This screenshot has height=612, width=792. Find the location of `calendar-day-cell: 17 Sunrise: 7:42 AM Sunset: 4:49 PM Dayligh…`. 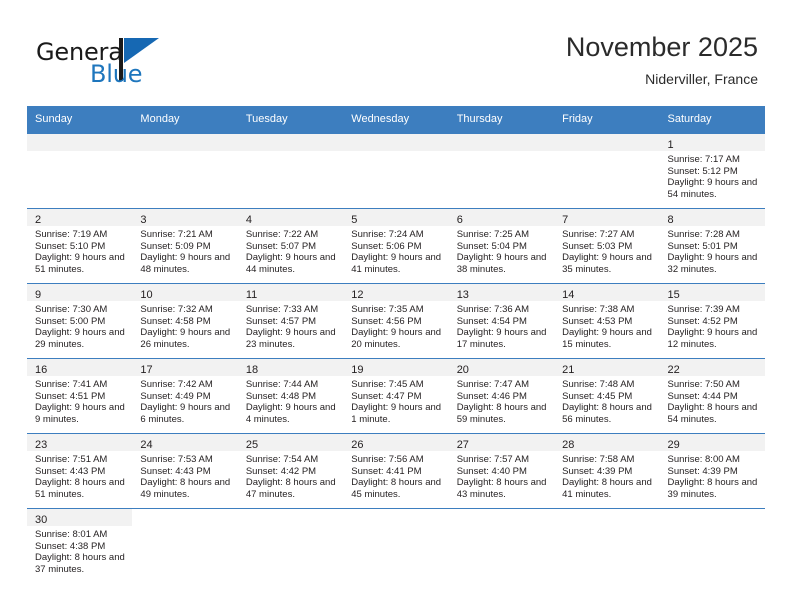

calendar-day-cell: 17 Sunrise: 7:42 AM Sunset: 4:49 PM Dayligh… is located at coordinates (185, 396).